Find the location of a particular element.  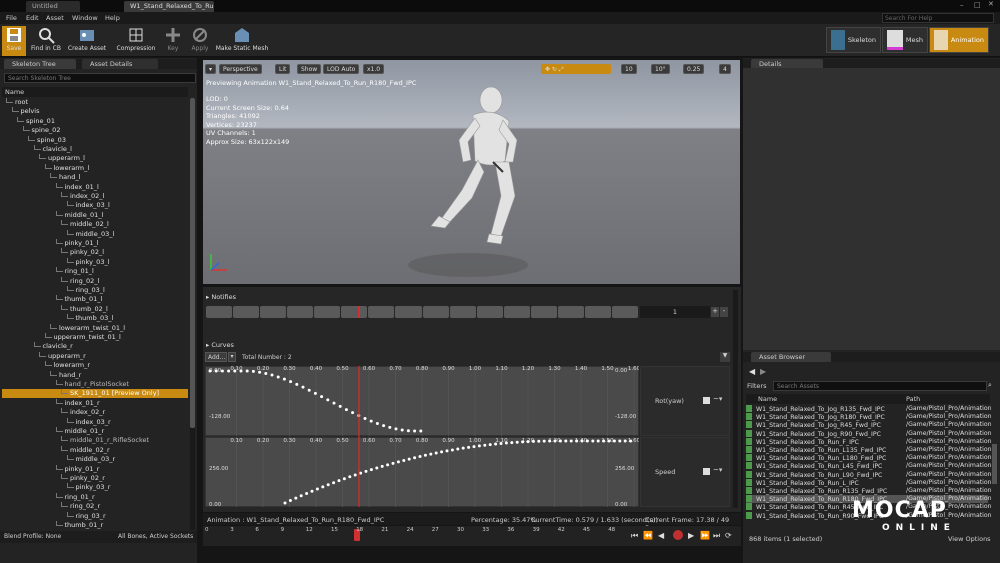

notify-track is located at coordinates (422, 312).